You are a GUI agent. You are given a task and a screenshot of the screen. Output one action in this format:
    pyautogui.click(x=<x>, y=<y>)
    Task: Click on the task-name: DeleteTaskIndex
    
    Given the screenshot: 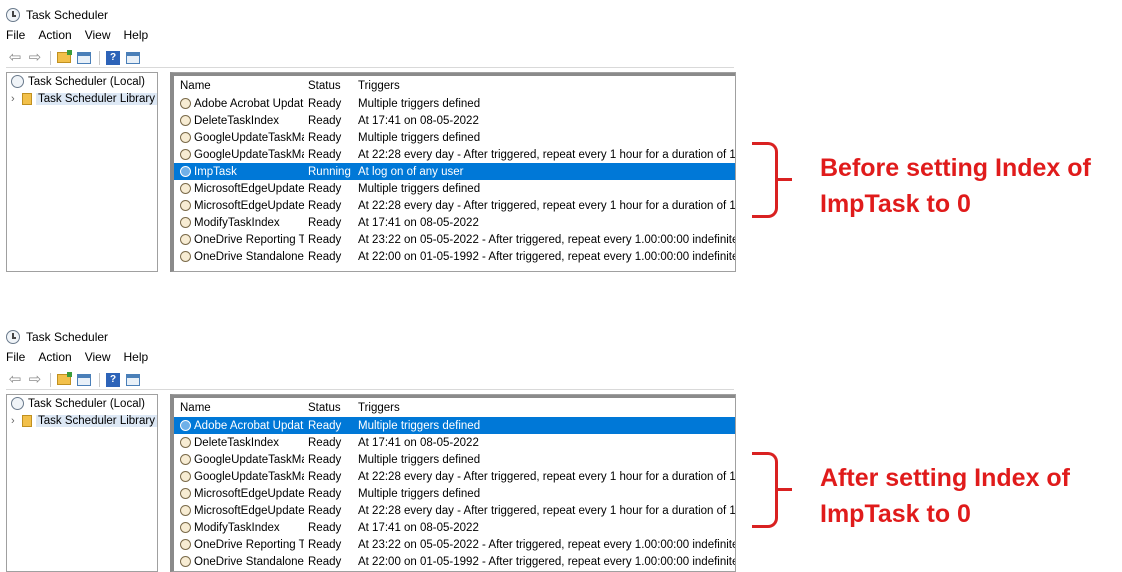 What is the action you would take?
    pyautogui.click(x=237, y=120)
    